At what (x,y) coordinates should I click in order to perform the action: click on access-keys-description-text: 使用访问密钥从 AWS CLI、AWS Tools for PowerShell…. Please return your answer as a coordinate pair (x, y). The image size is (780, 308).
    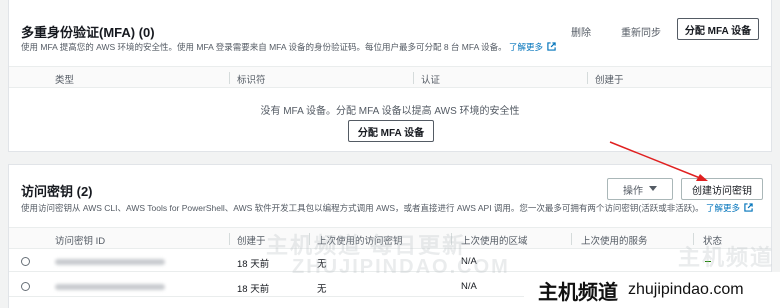
    Looking at the image, I should click on (362, 208).